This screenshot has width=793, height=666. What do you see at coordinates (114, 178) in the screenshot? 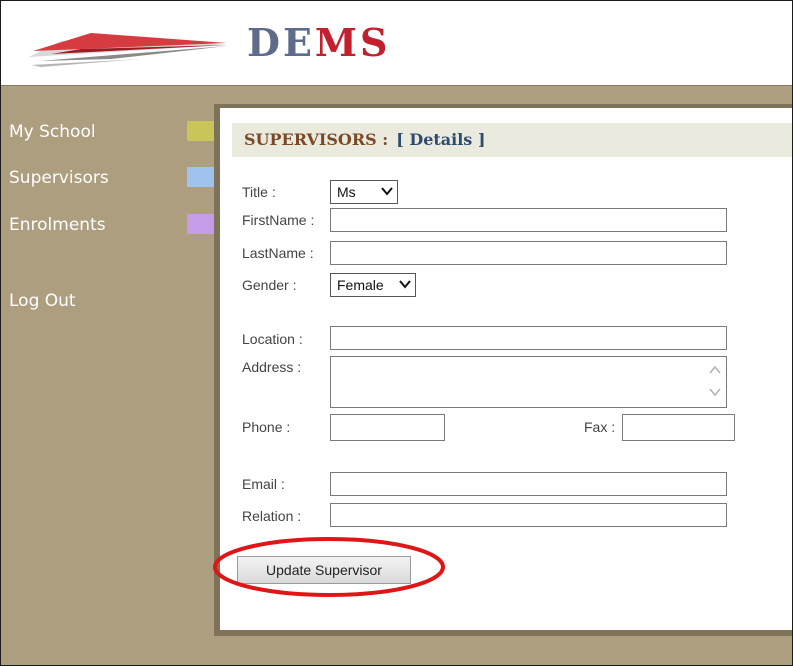
I see `sidebar-item-supervisors: Supervisors` at bounding box center [114, 178].